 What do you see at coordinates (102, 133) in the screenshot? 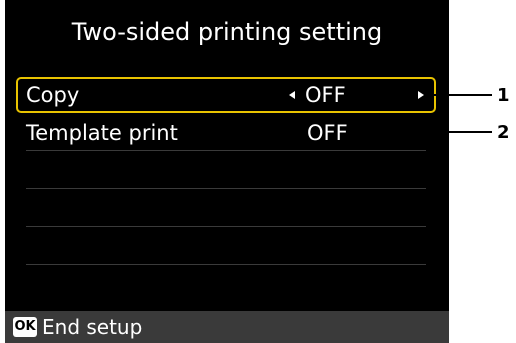
I see `menu-item-label: Template print` at bounding box center [102, 133].